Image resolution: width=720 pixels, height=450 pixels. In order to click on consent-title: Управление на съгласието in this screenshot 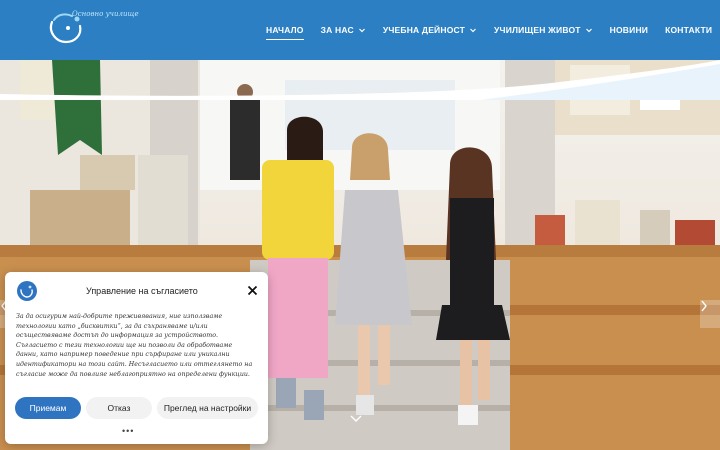, I will do `click(142, 291)`.